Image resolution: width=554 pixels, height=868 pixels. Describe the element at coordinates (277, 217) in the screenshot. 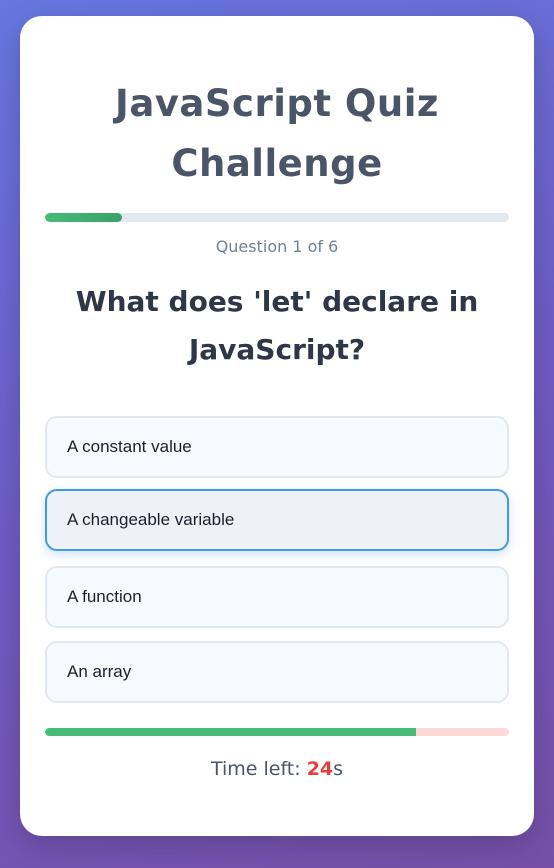

I see `quiz-progress-bar` at that location.